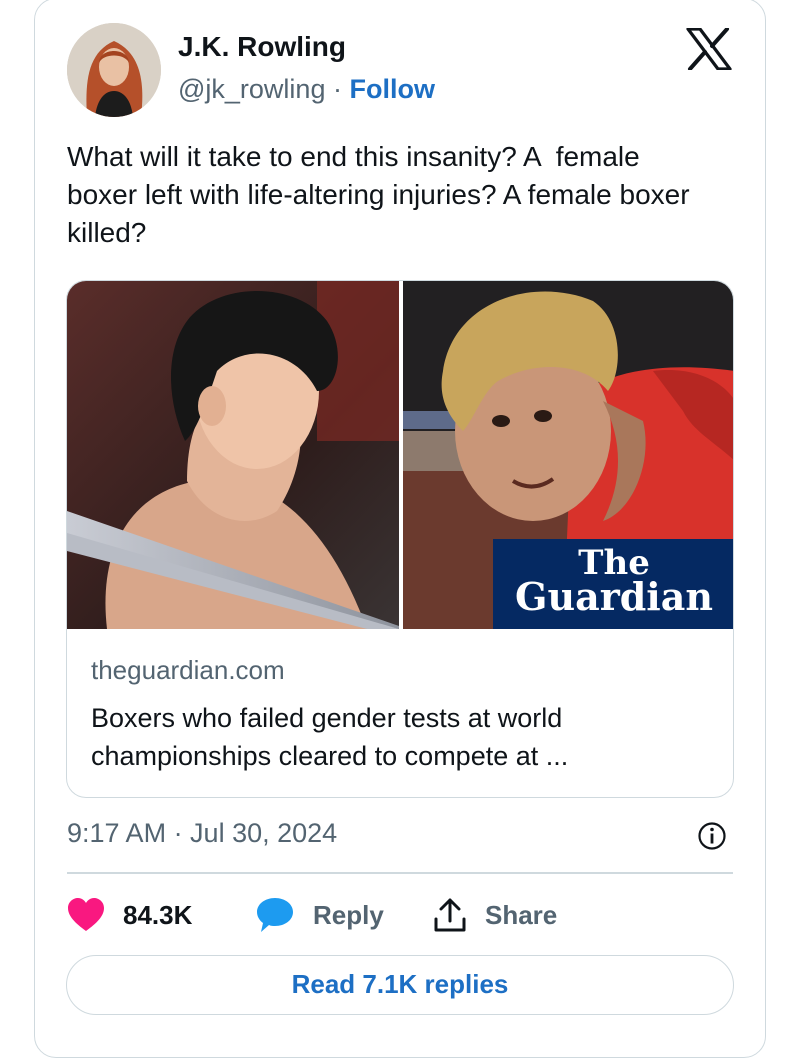 The height and width of the screenshot is (1058, 800). What do you see at coordinates (709, 49) in the screenshot?
I see `x-logo-icon` at bounding box center [709, 49].